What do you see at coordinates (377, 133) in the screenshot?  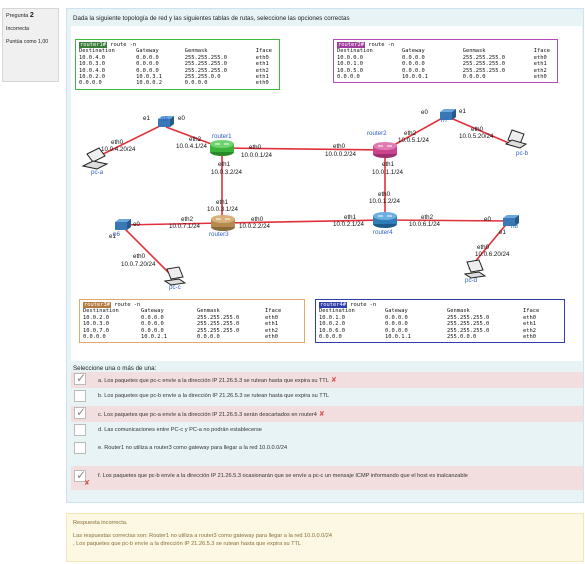 I see `router2-label: router2` at bounding box center [377, 133].